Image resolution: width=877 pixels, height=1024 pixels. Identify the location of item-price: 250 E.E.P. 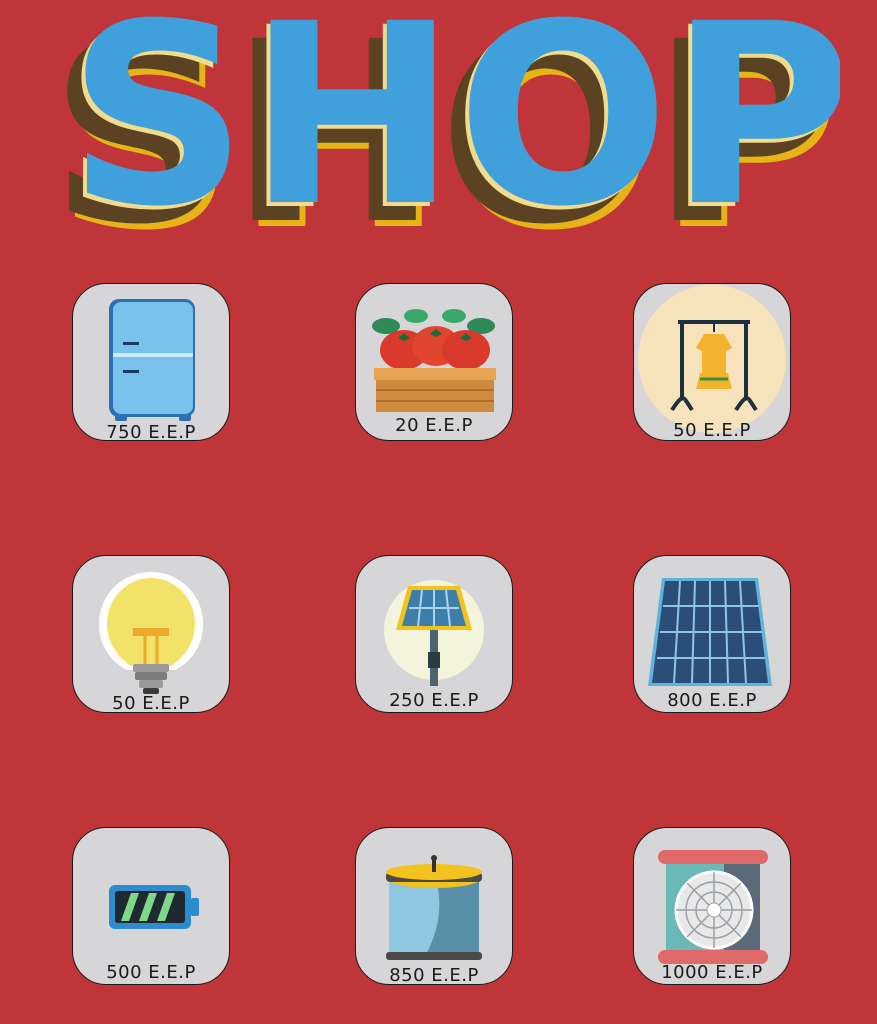
(434, 700).